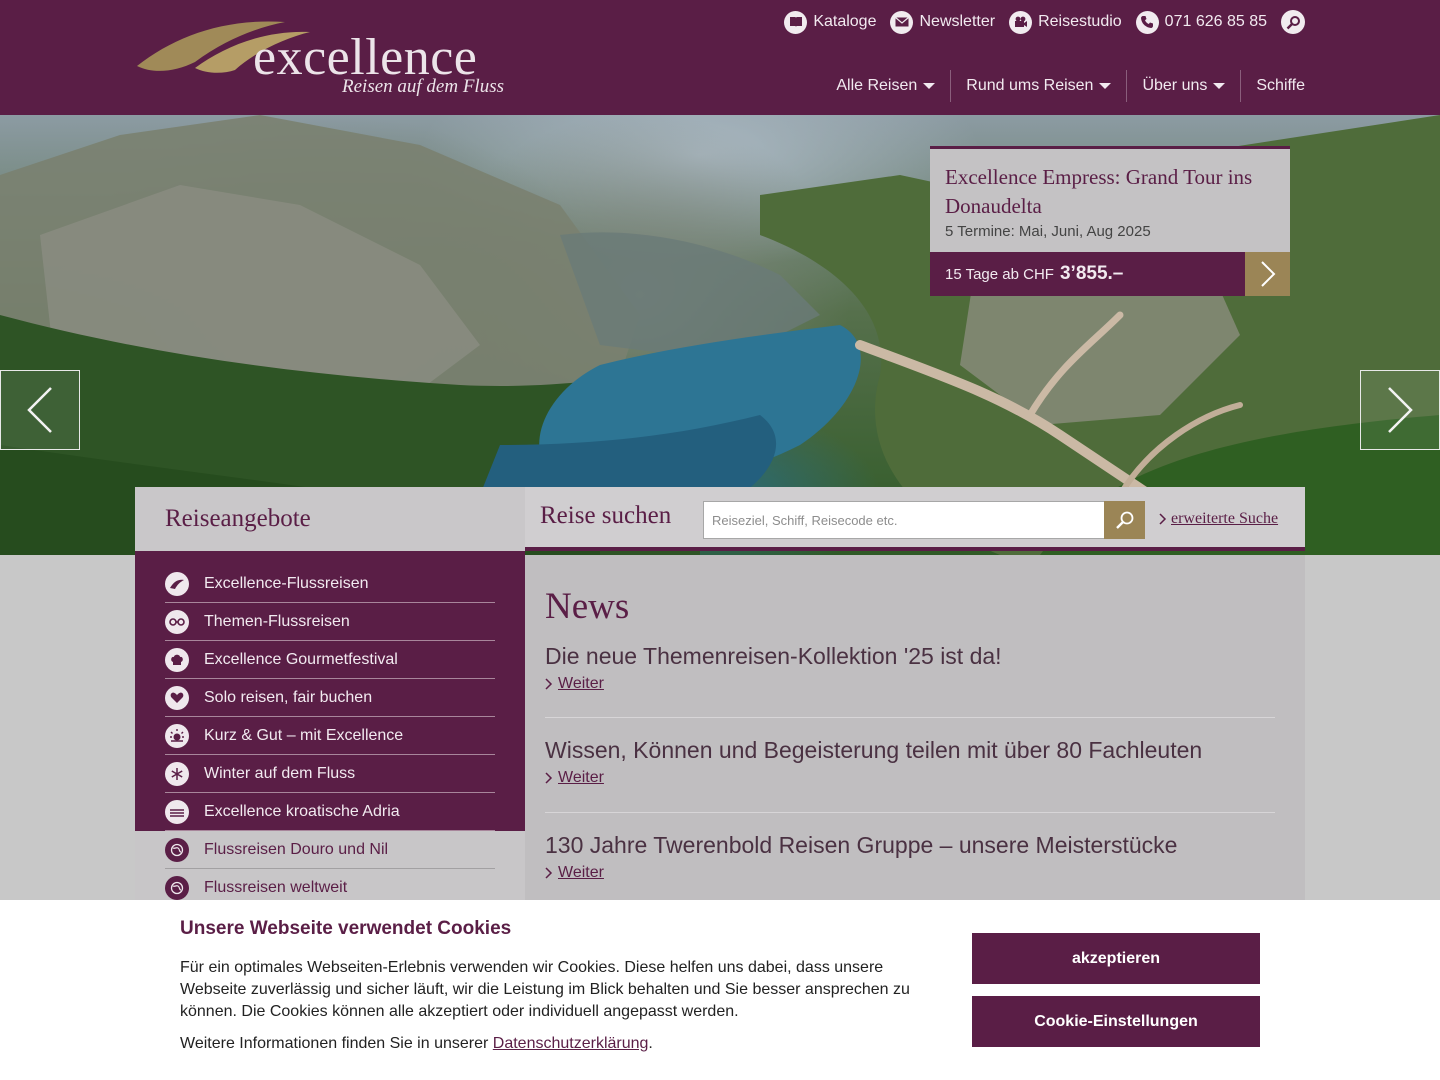 The height and width of the screenshot is (1080, 1440). Describe the element at coordinates (277, 621) in the screenshot. I see `offer-label: Themen-Flussreisen` at that location.